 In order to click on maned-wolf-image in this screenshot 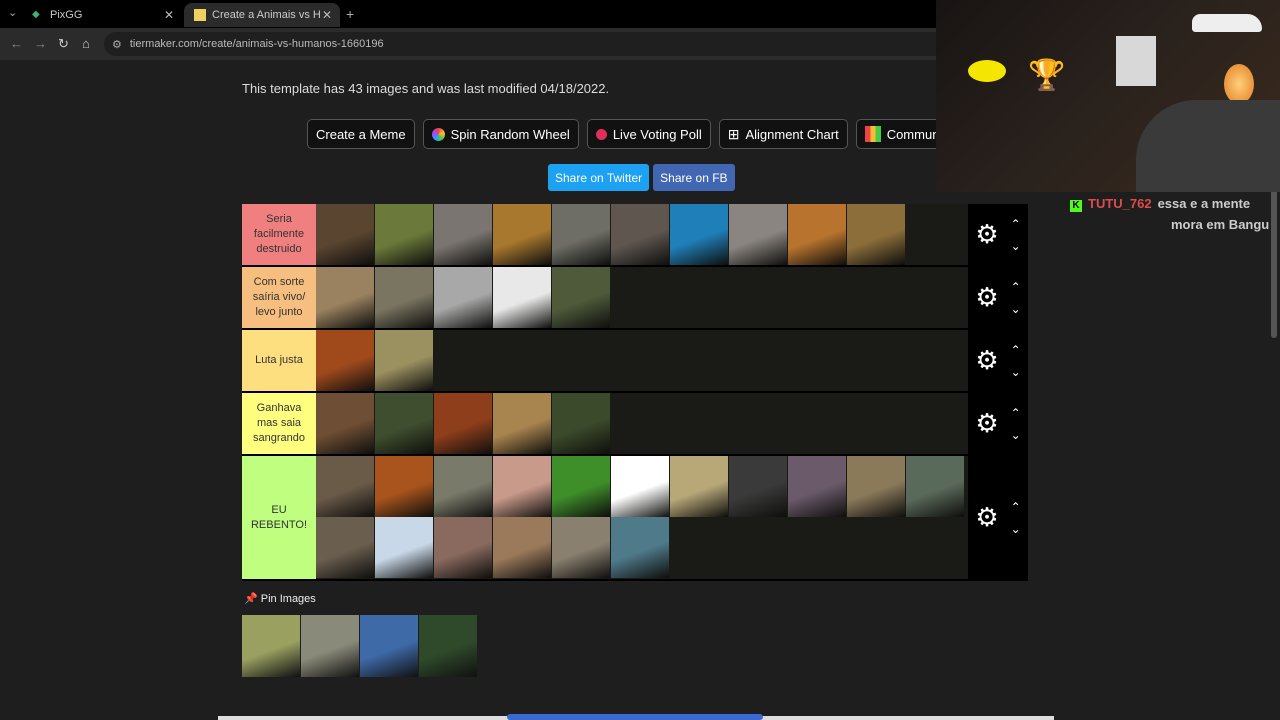, I will do `click(463, 423)`.